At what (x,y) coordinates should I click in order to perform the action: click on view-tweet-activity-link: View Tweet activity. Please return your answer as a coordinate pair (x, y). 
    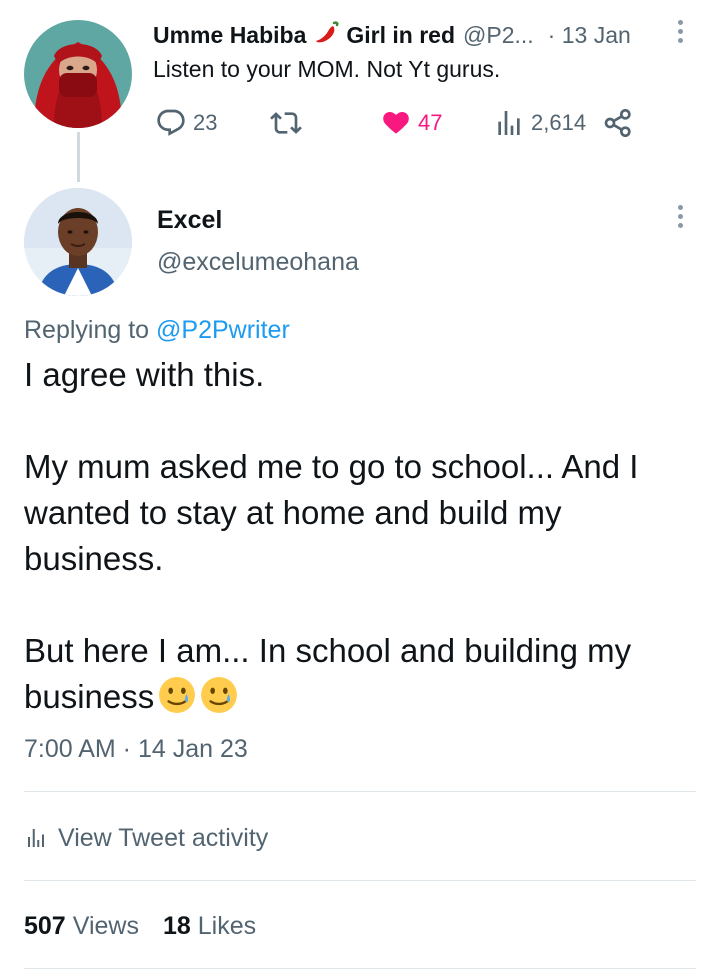
    Looking at the image, I should click on (146, 838).